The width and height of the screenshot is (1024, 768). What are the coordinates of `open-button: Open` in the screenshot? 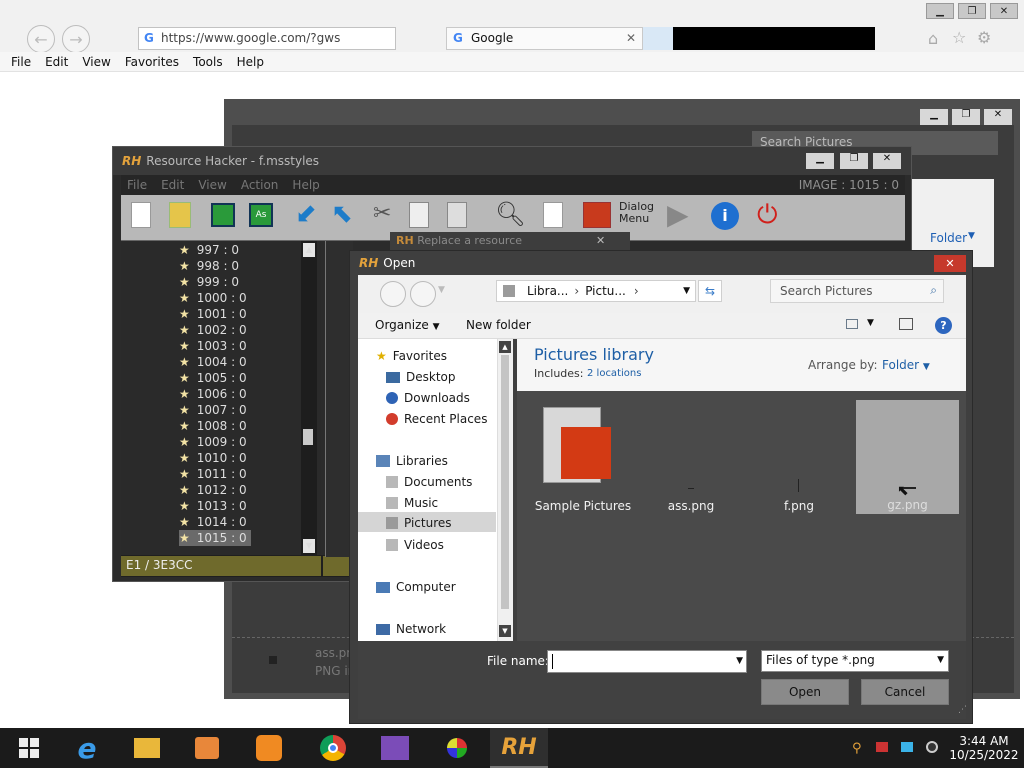 It's located at (805, 692).